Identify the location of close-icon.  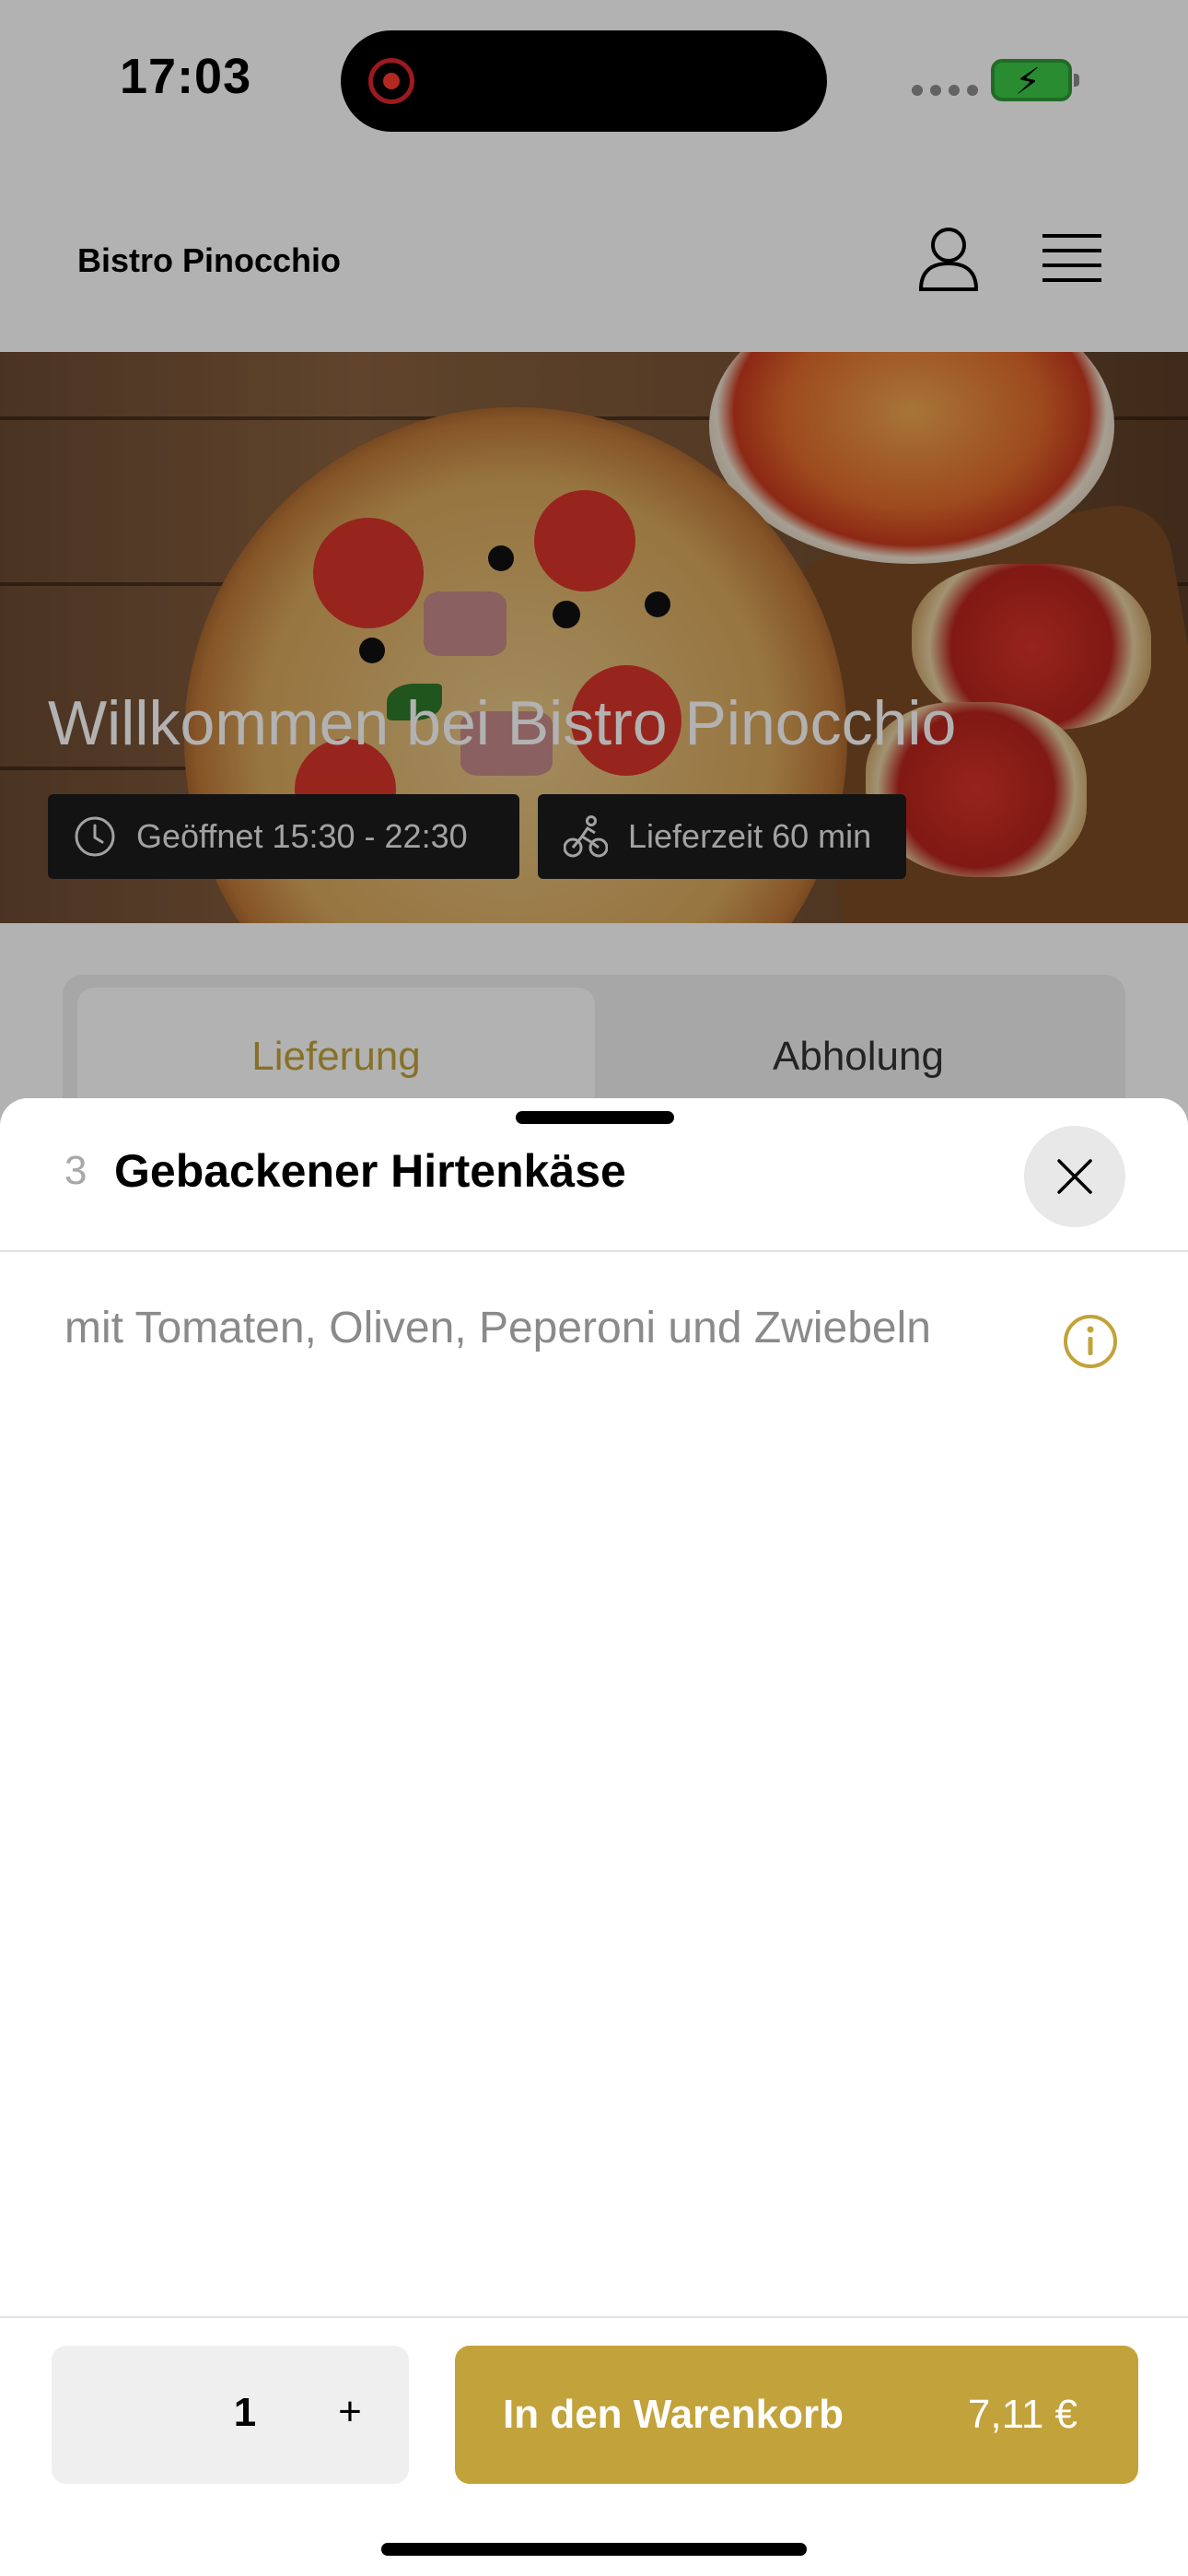
(1074, 1176).